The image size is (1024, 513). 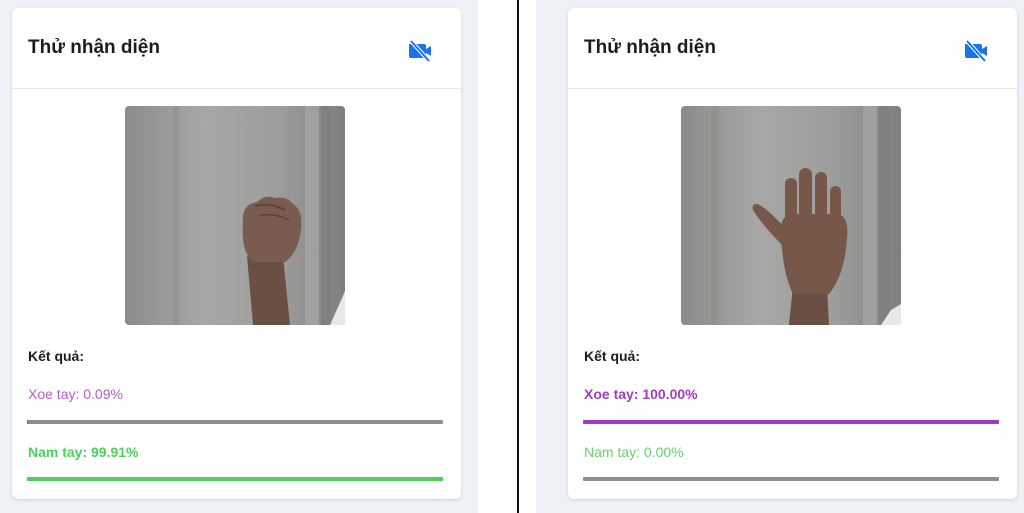 What do you see at coordinates (641, 394) in the screenshot?
I see `prediction-open-hand-label: Xoe tay: 100.00%` at bounding box center [641, 394].